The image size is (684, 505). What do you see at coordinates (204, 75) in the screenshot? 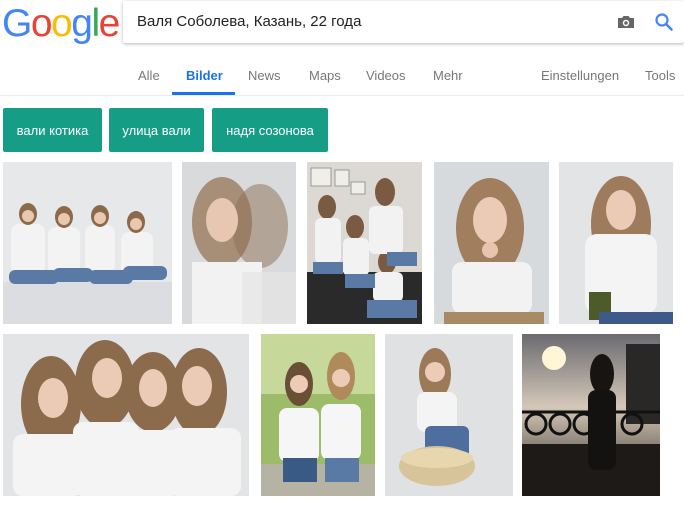
I see `tab-bilder: Bilder` at bounding box center [204, 75].